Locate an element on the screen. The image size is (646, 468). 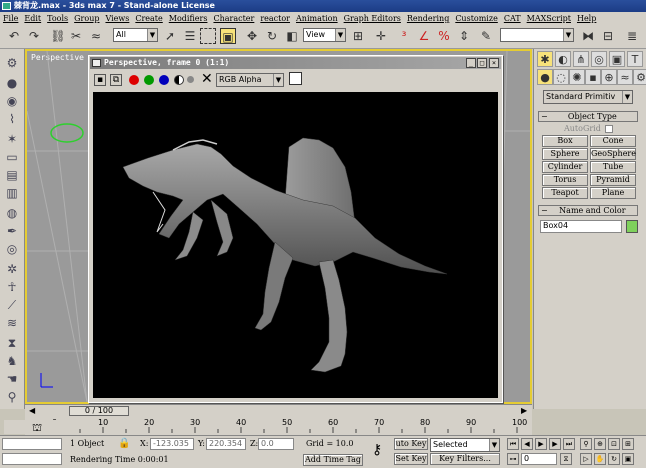
current-frame-field: 0 is located at coordinates (539, 459).